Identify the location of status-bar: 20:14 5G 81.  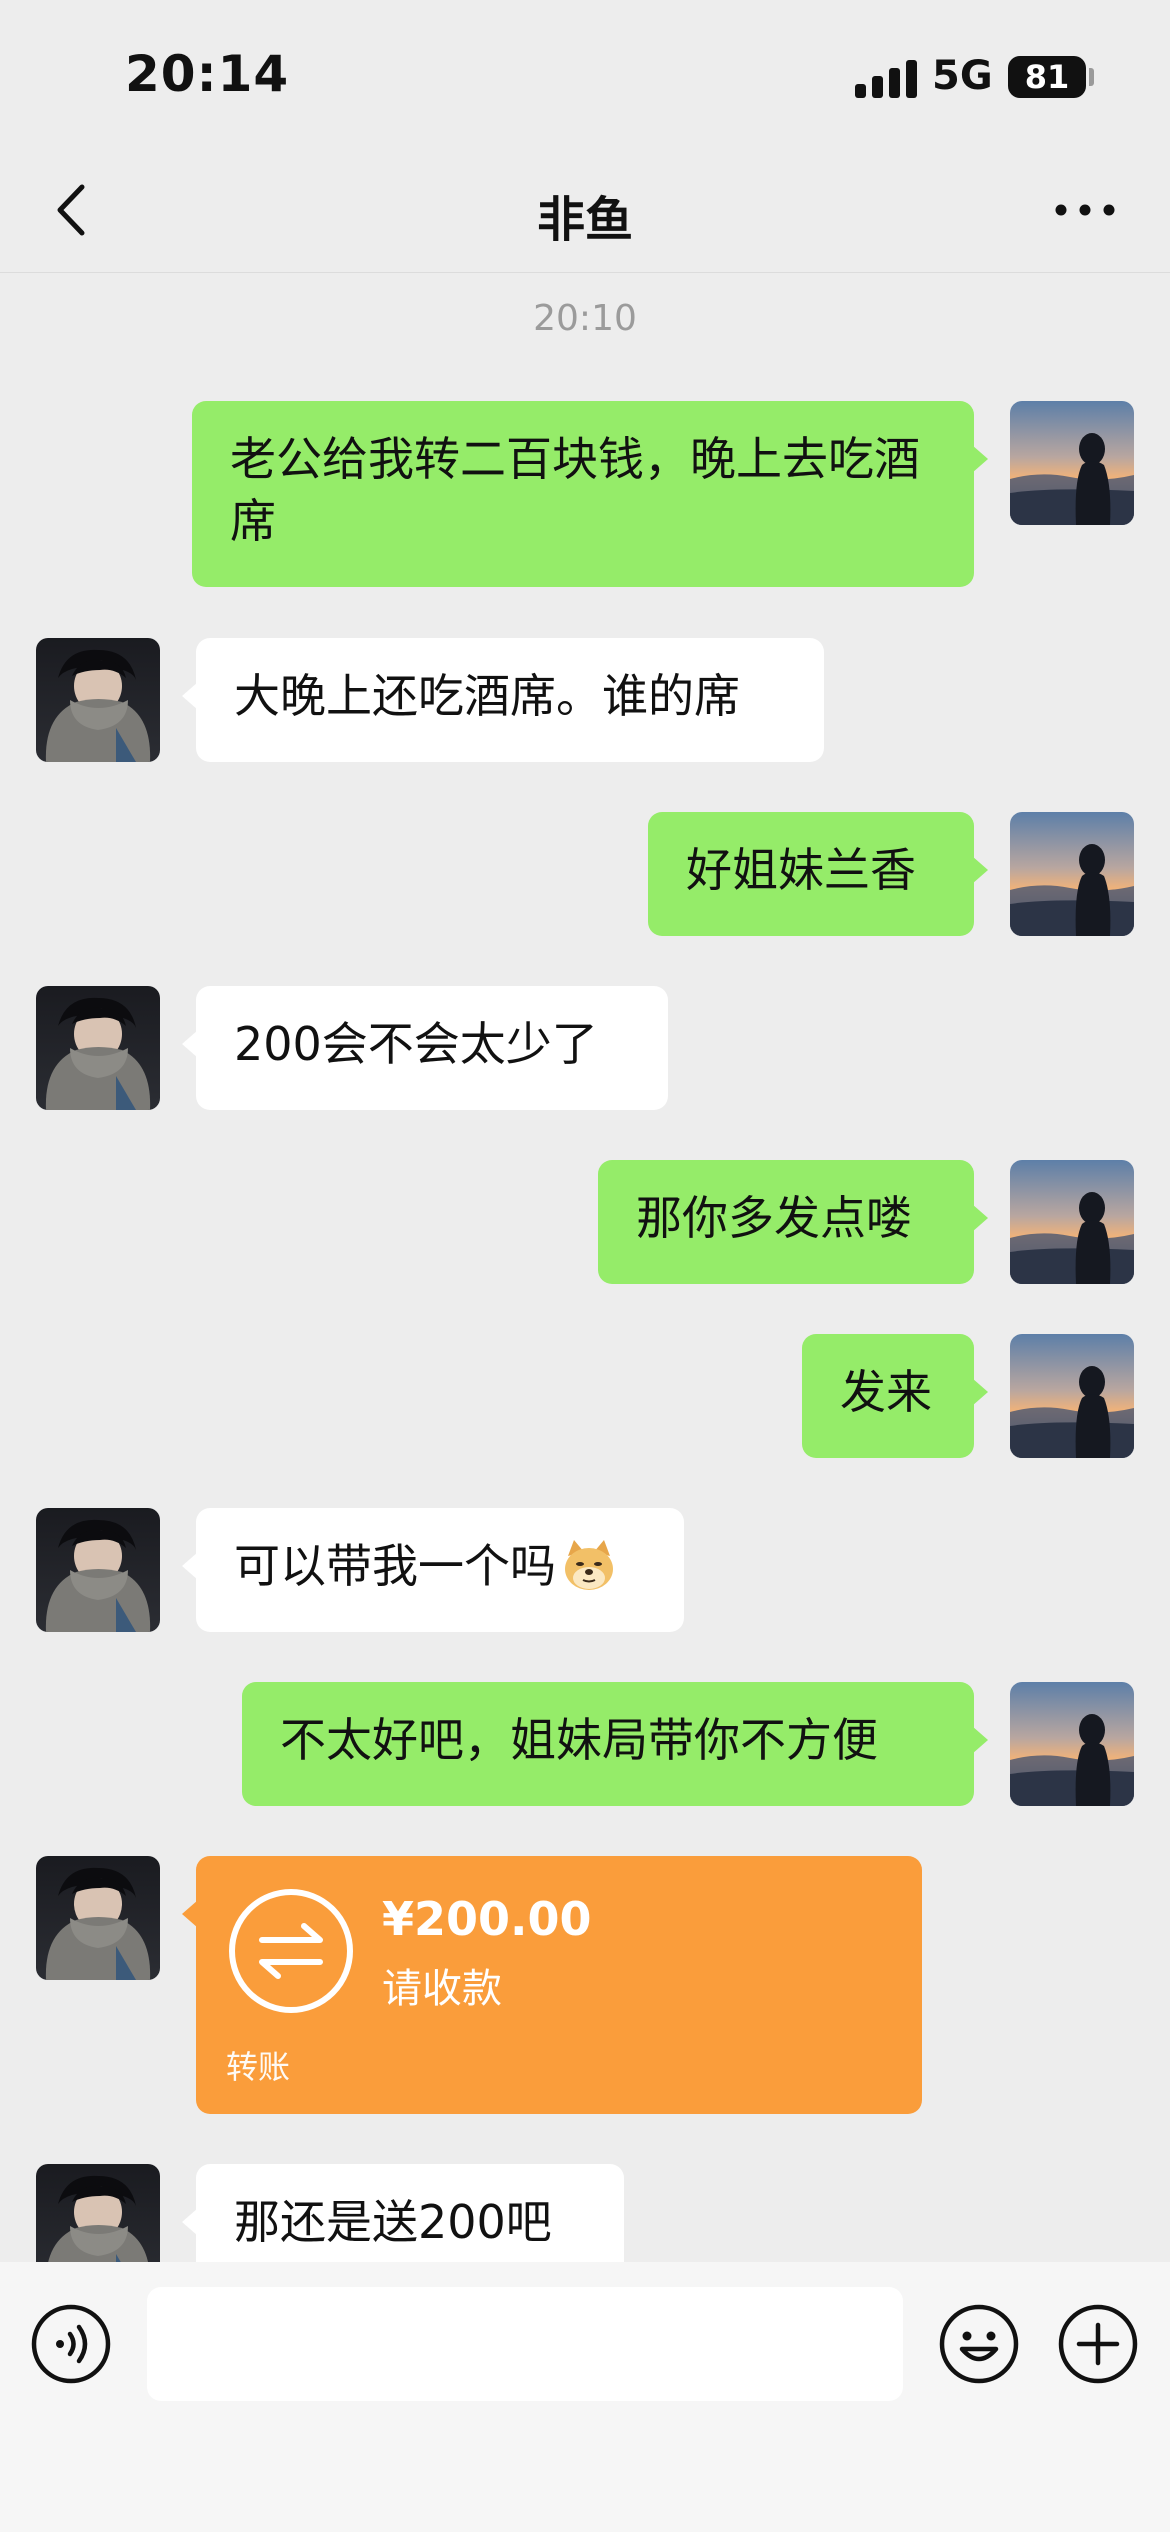
(585, 75).